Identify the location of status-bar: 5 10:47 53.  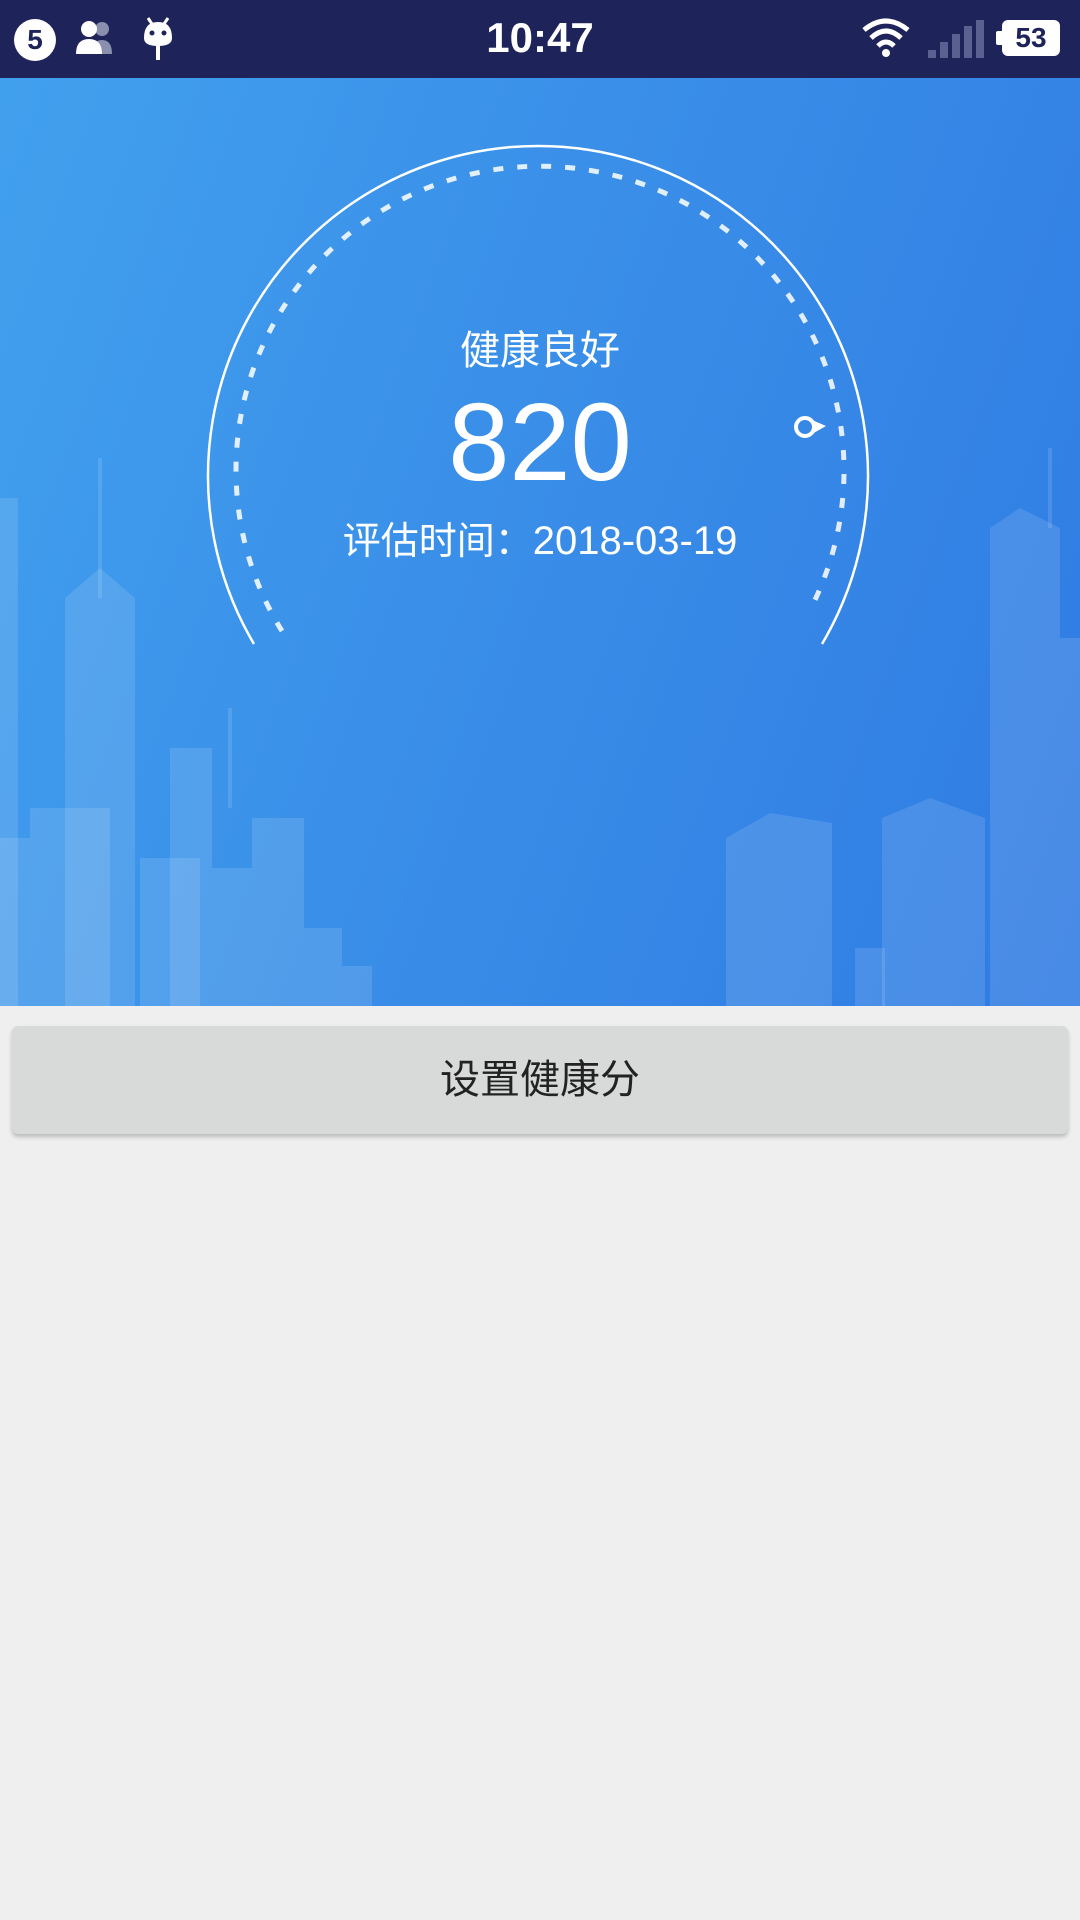
(540, 39).